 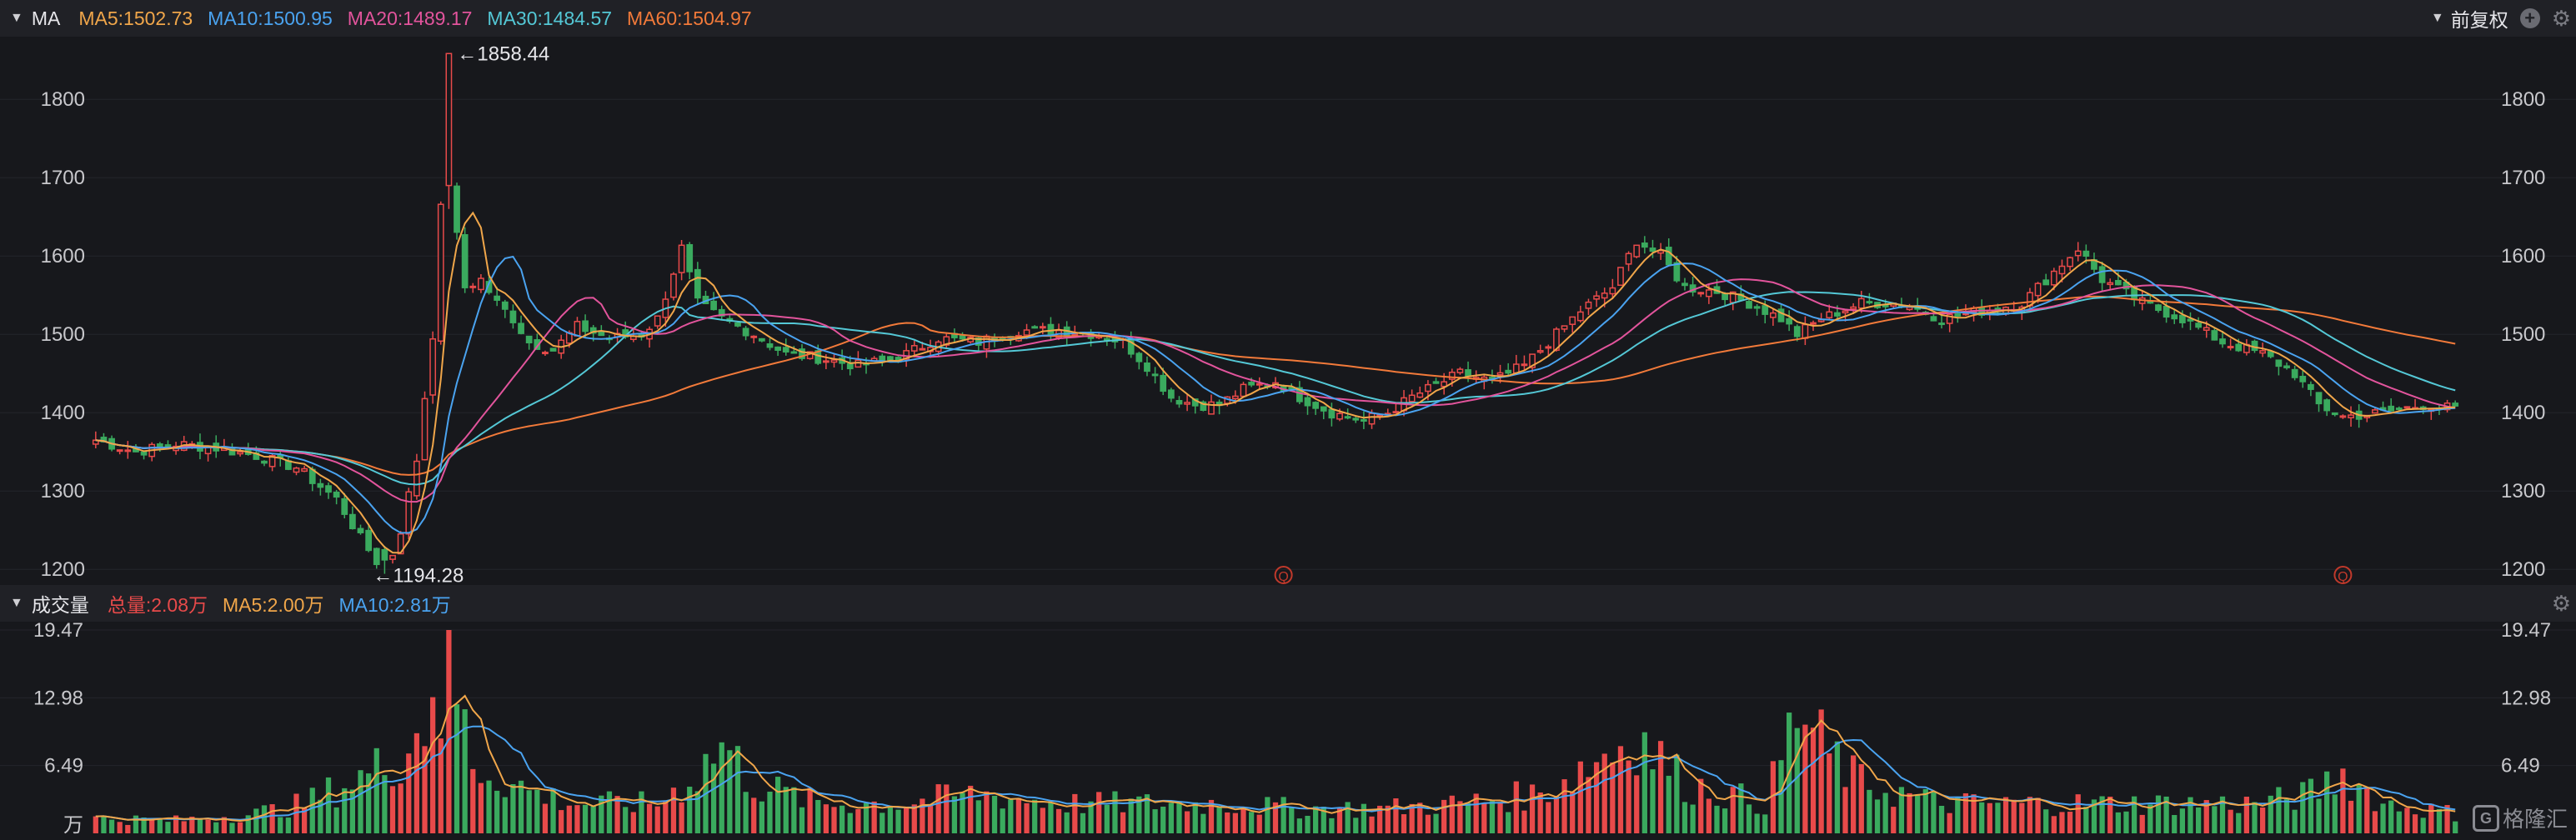 What do you see at coordinates (63, 334) in the screenshot?
I see `price-tick-label: 1500` at bounding box center [63, 334].